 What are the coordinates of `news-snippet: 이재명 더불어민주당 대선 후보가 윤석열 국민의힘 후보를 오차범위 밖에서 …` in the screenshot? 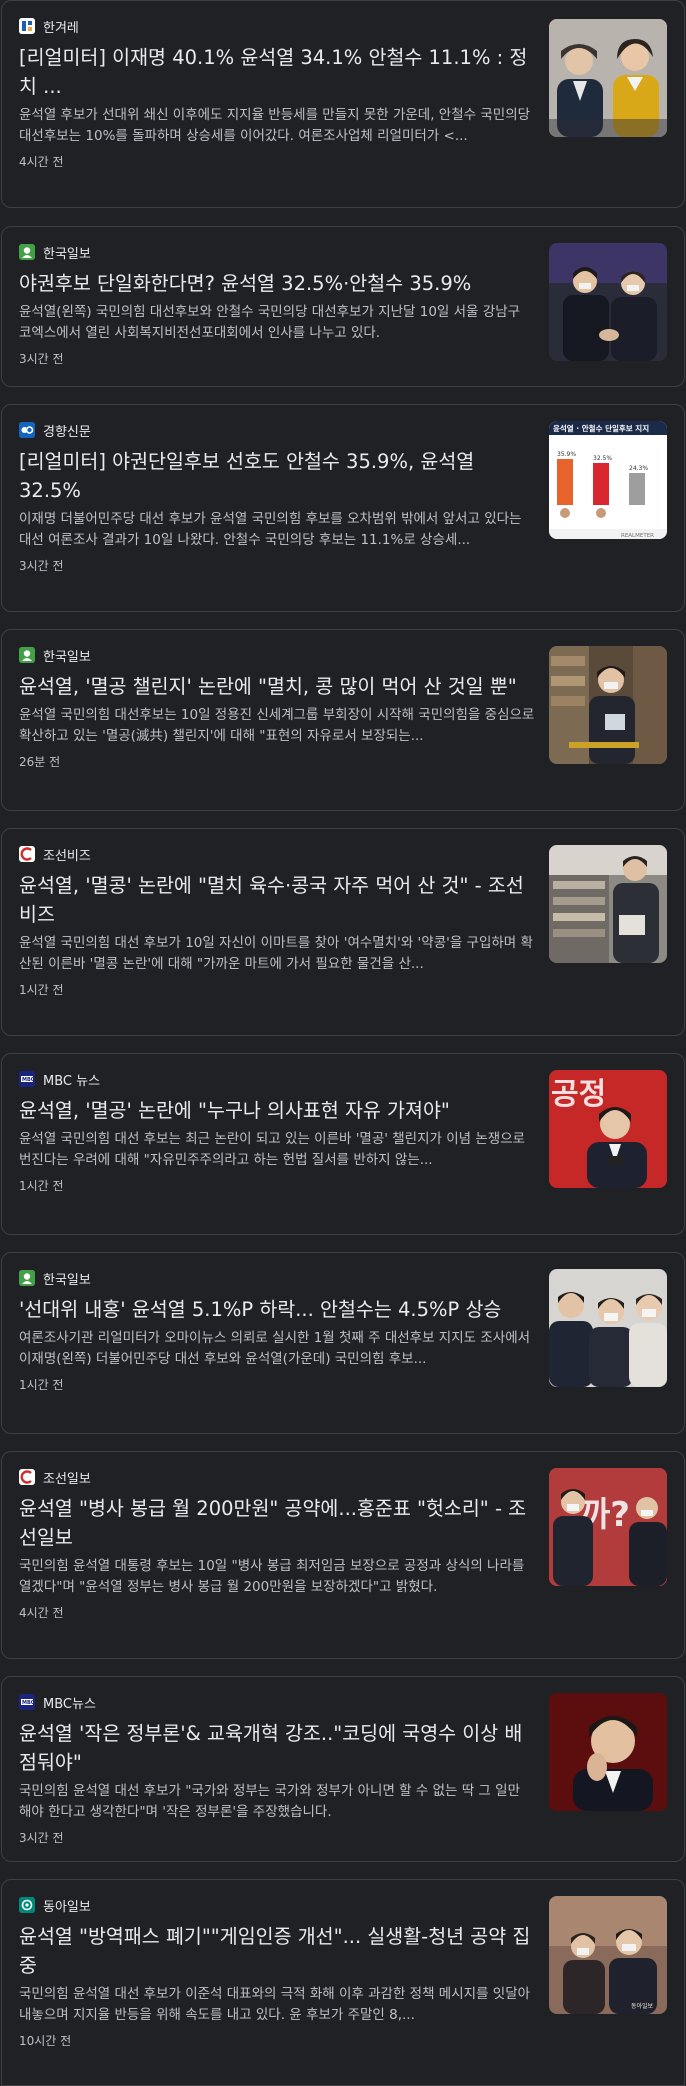 It's located at (270, 529).